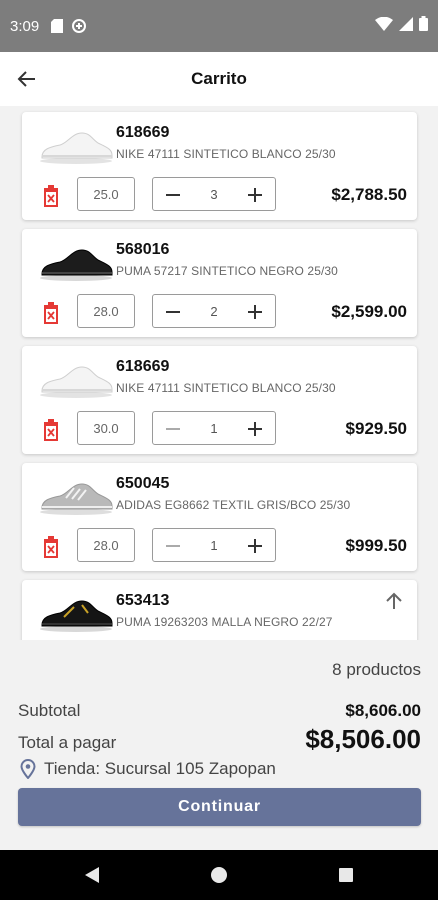 The height and width of the screenshot is (900, 438). I want to click on item-price: $999.50, so click(376, 545).